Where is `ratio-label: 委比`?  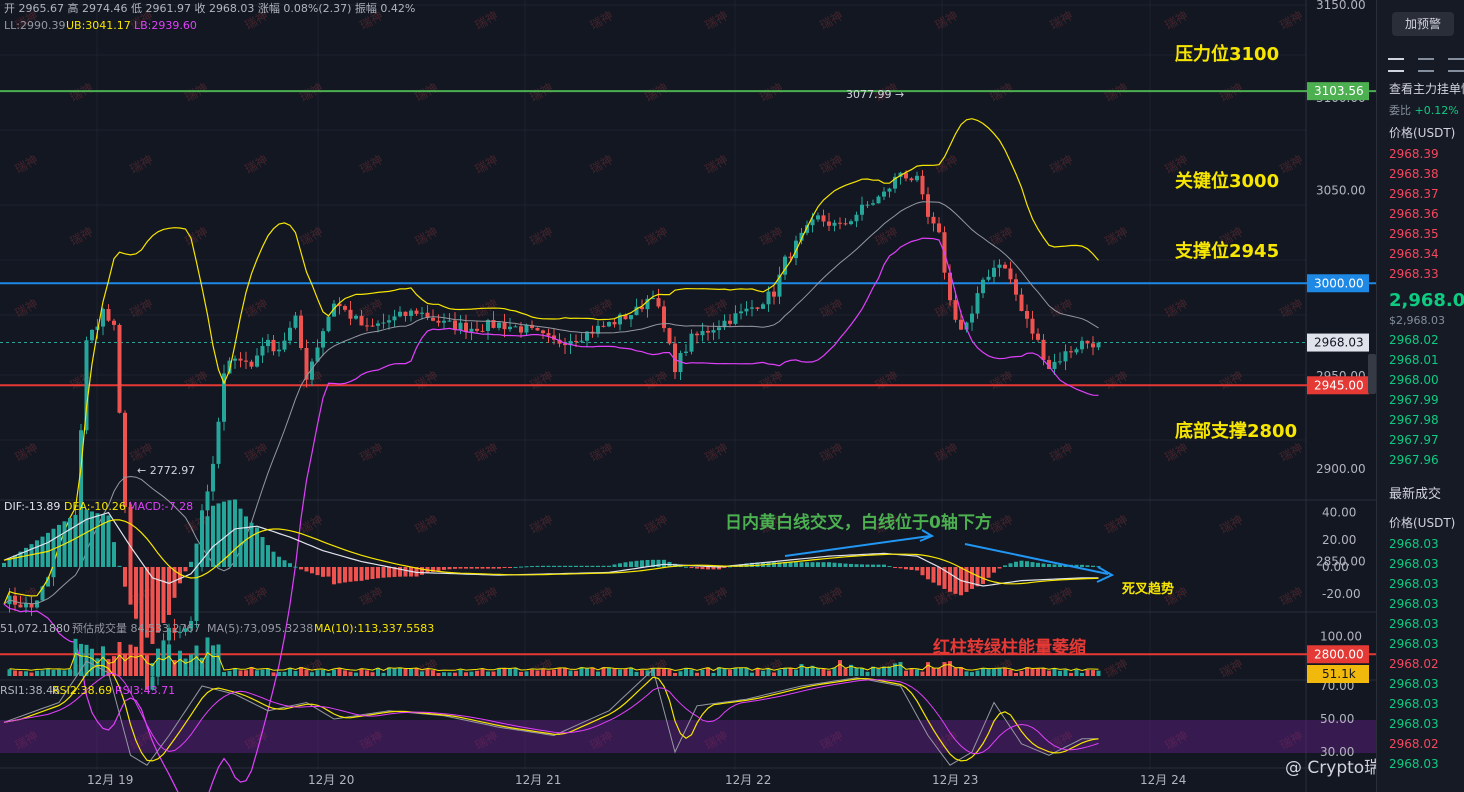 ratio-label: 委比 is located at coordinates (1400, 110).